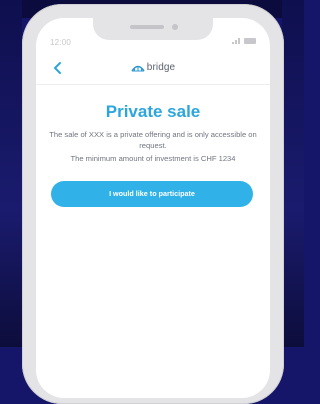  What do you see at coordinates (153, 84) in the screenshot?
I see `nav-divider` at bounding box center [153, 84].